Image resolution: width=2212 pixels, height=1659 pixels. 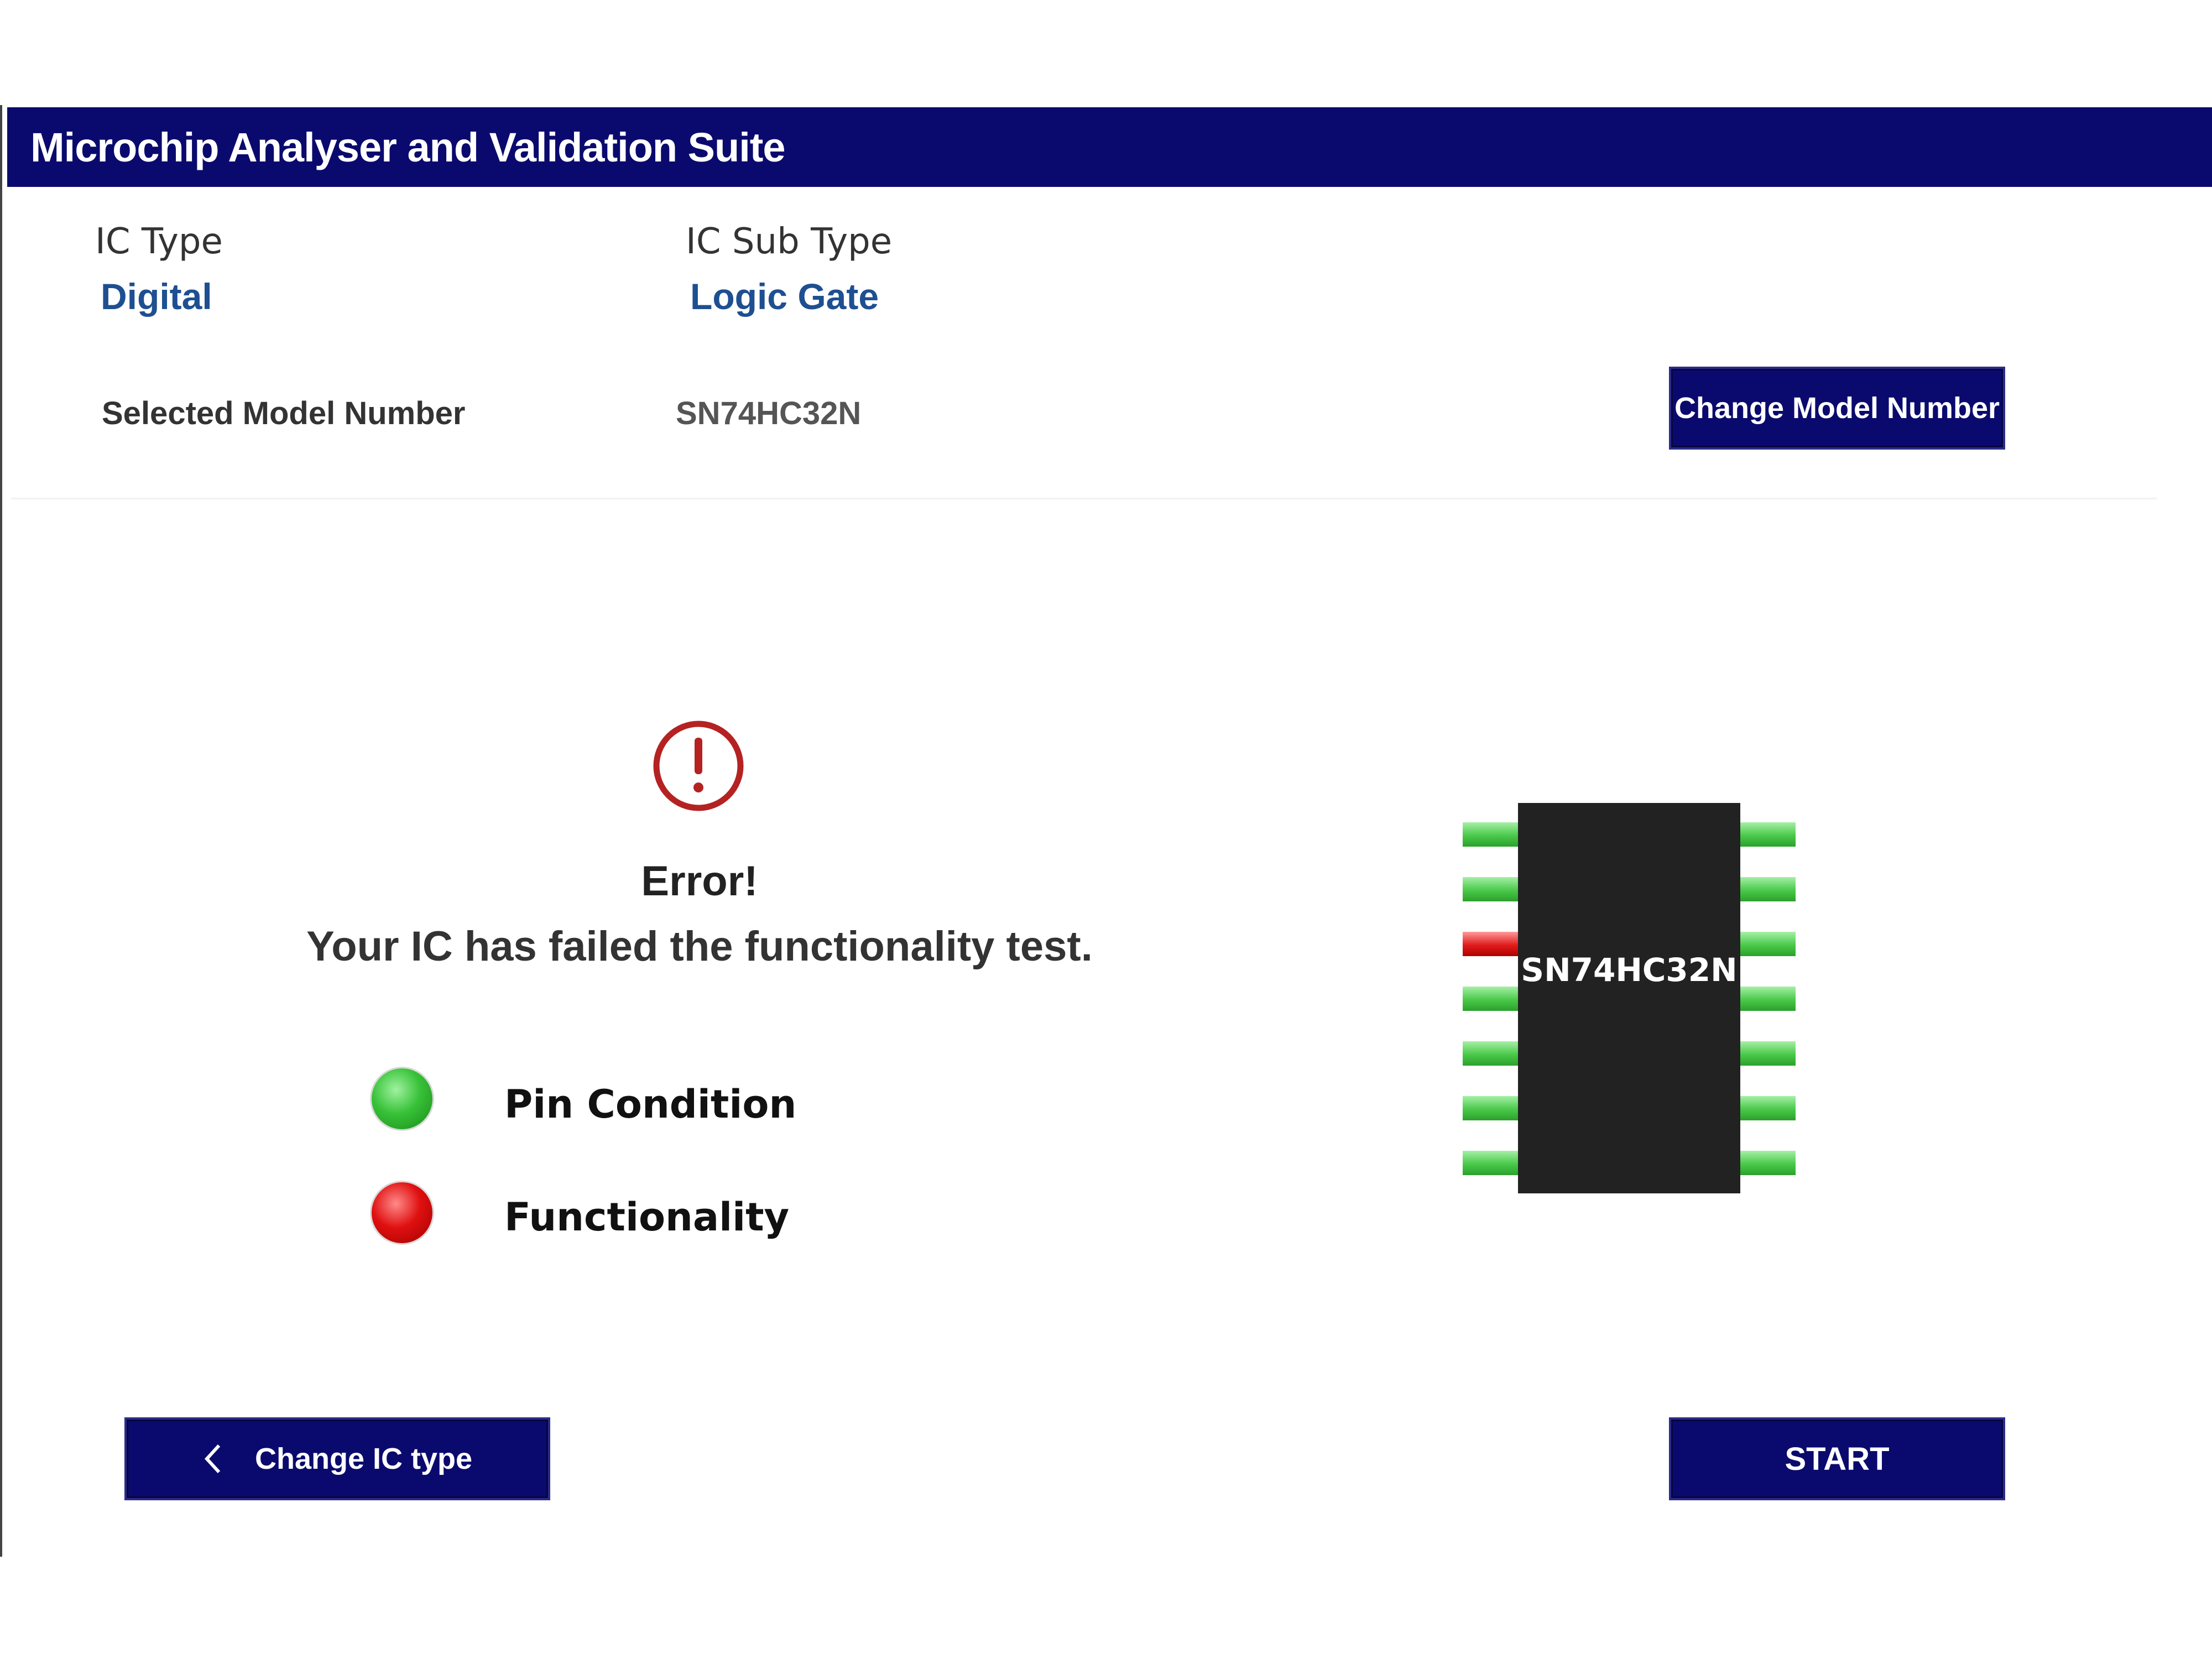 What do you see at coordinates (1084, 499) in the screenshot?
I see `divider` at bounding box center [1084, 499].